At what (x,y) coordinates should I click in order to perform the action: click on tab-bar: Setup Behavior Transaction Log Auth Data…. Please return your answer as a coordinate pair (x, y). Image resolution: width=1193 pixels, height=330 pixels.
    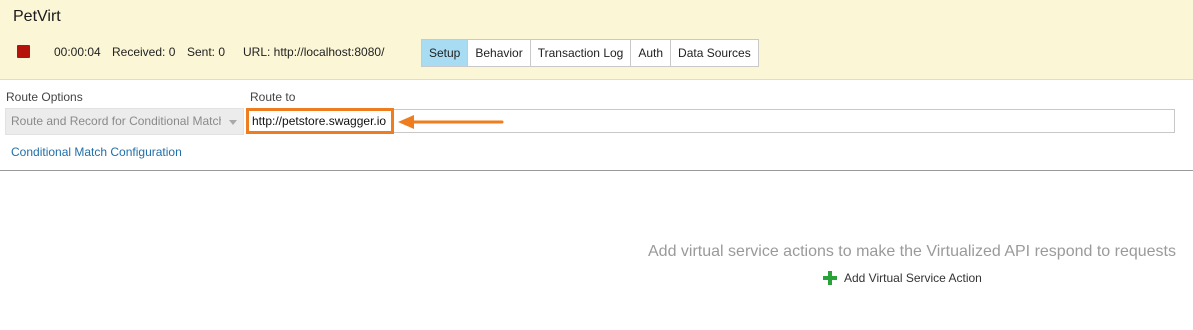
    Looking at the image, I should click on (590, 53).